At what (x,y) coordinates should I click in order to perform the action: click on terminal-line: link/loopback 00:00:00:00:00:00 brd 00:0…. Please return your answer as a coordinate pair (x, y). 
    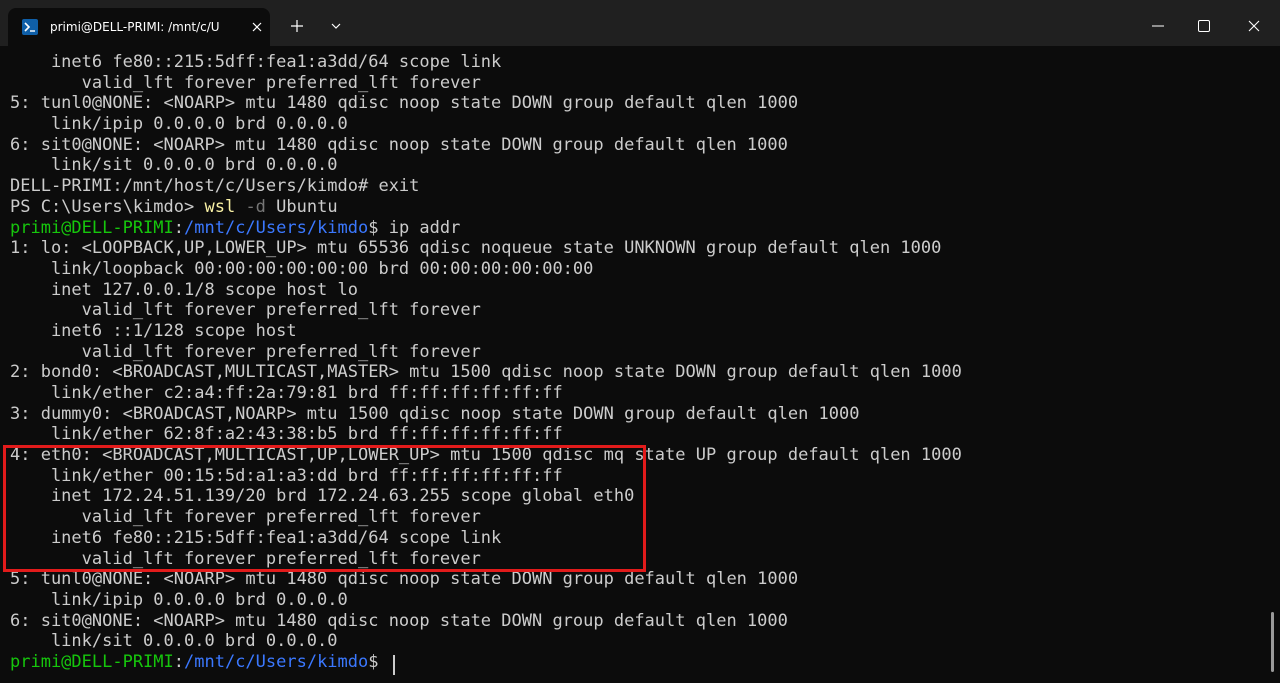
    Looking at the image, I should click on (302, 268).